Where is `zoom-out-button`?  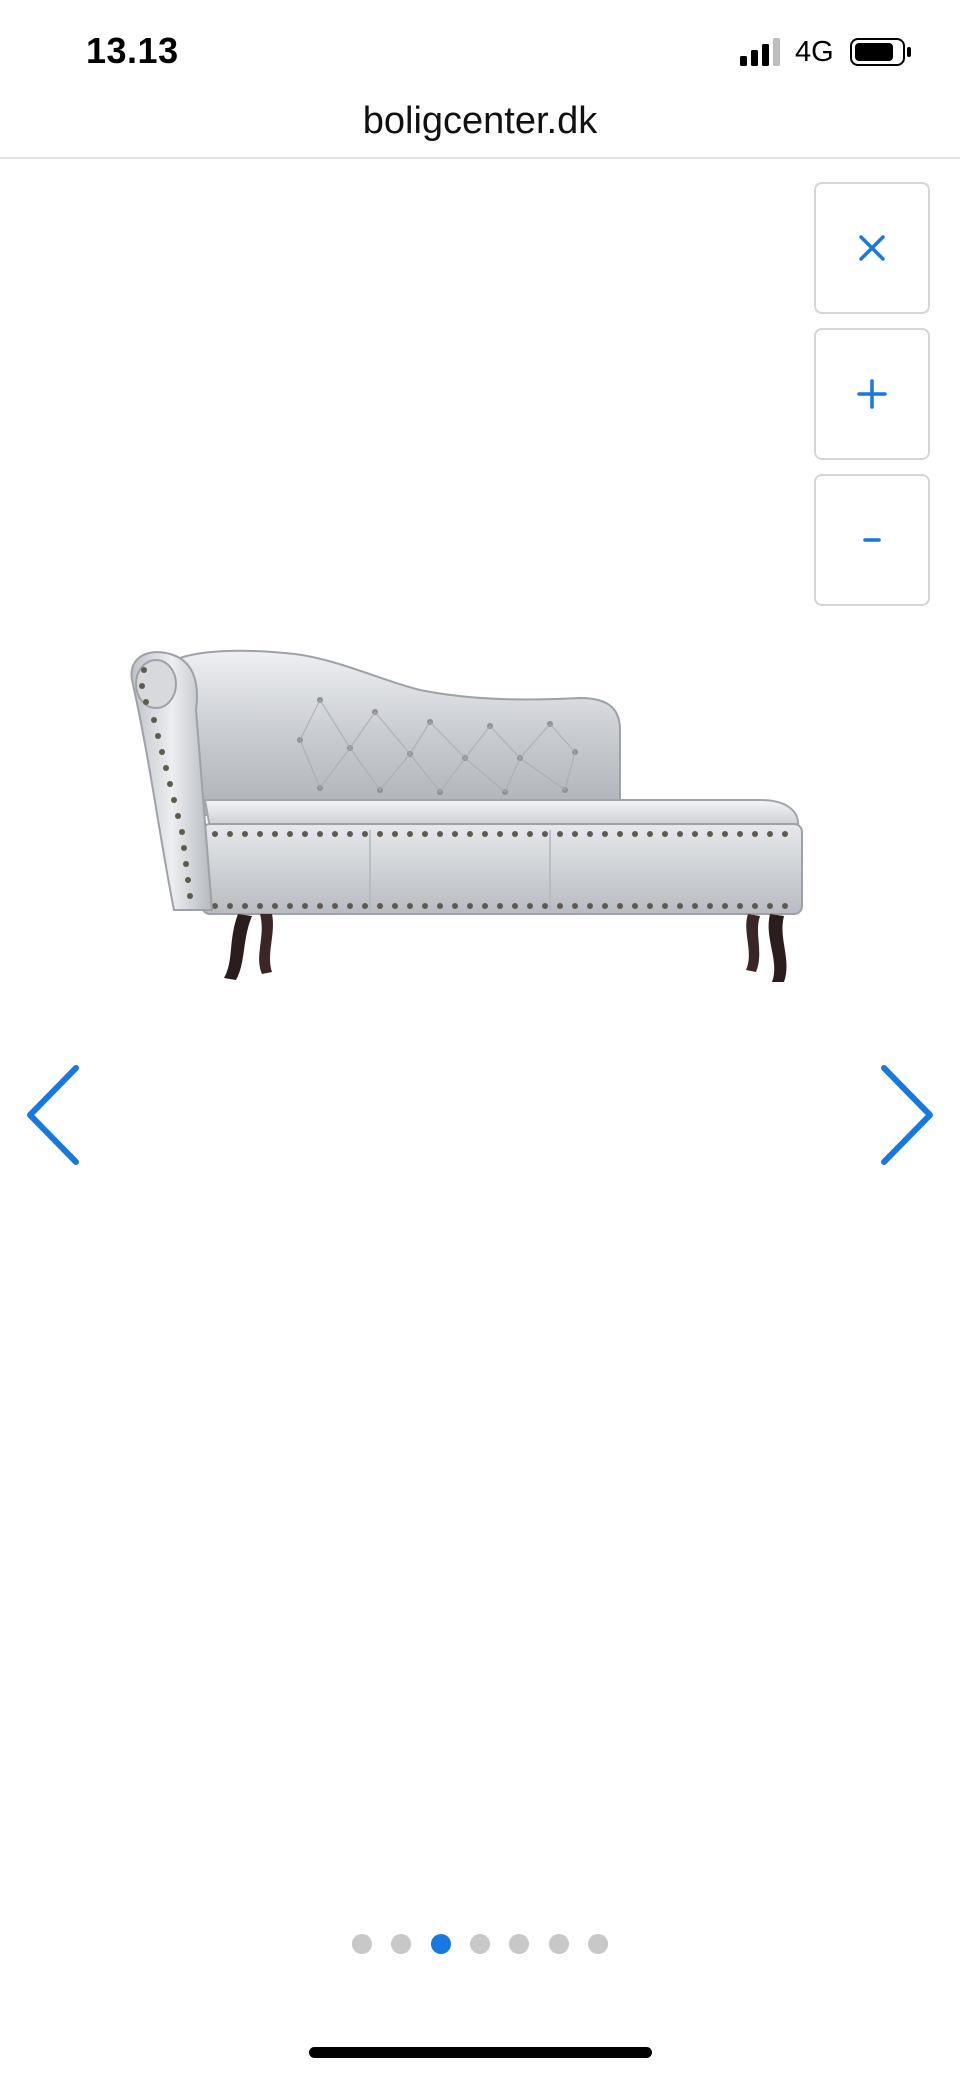 zoom-out-button is located at coordinates (872, 540).